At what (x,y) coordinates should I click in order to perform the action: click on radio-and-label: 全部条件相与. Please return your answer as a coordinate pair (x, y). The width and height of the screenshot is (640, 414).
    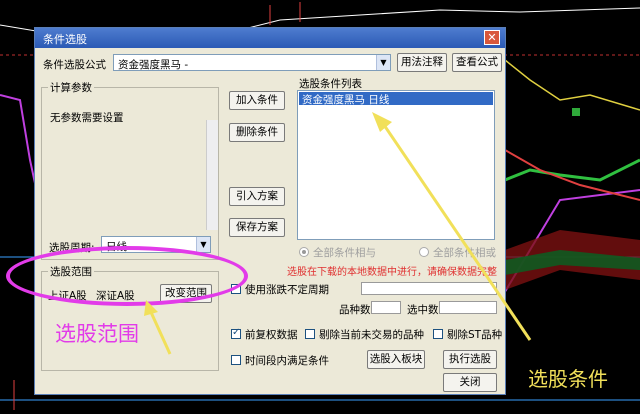
    Looking at the image, I should click on (344, 253).